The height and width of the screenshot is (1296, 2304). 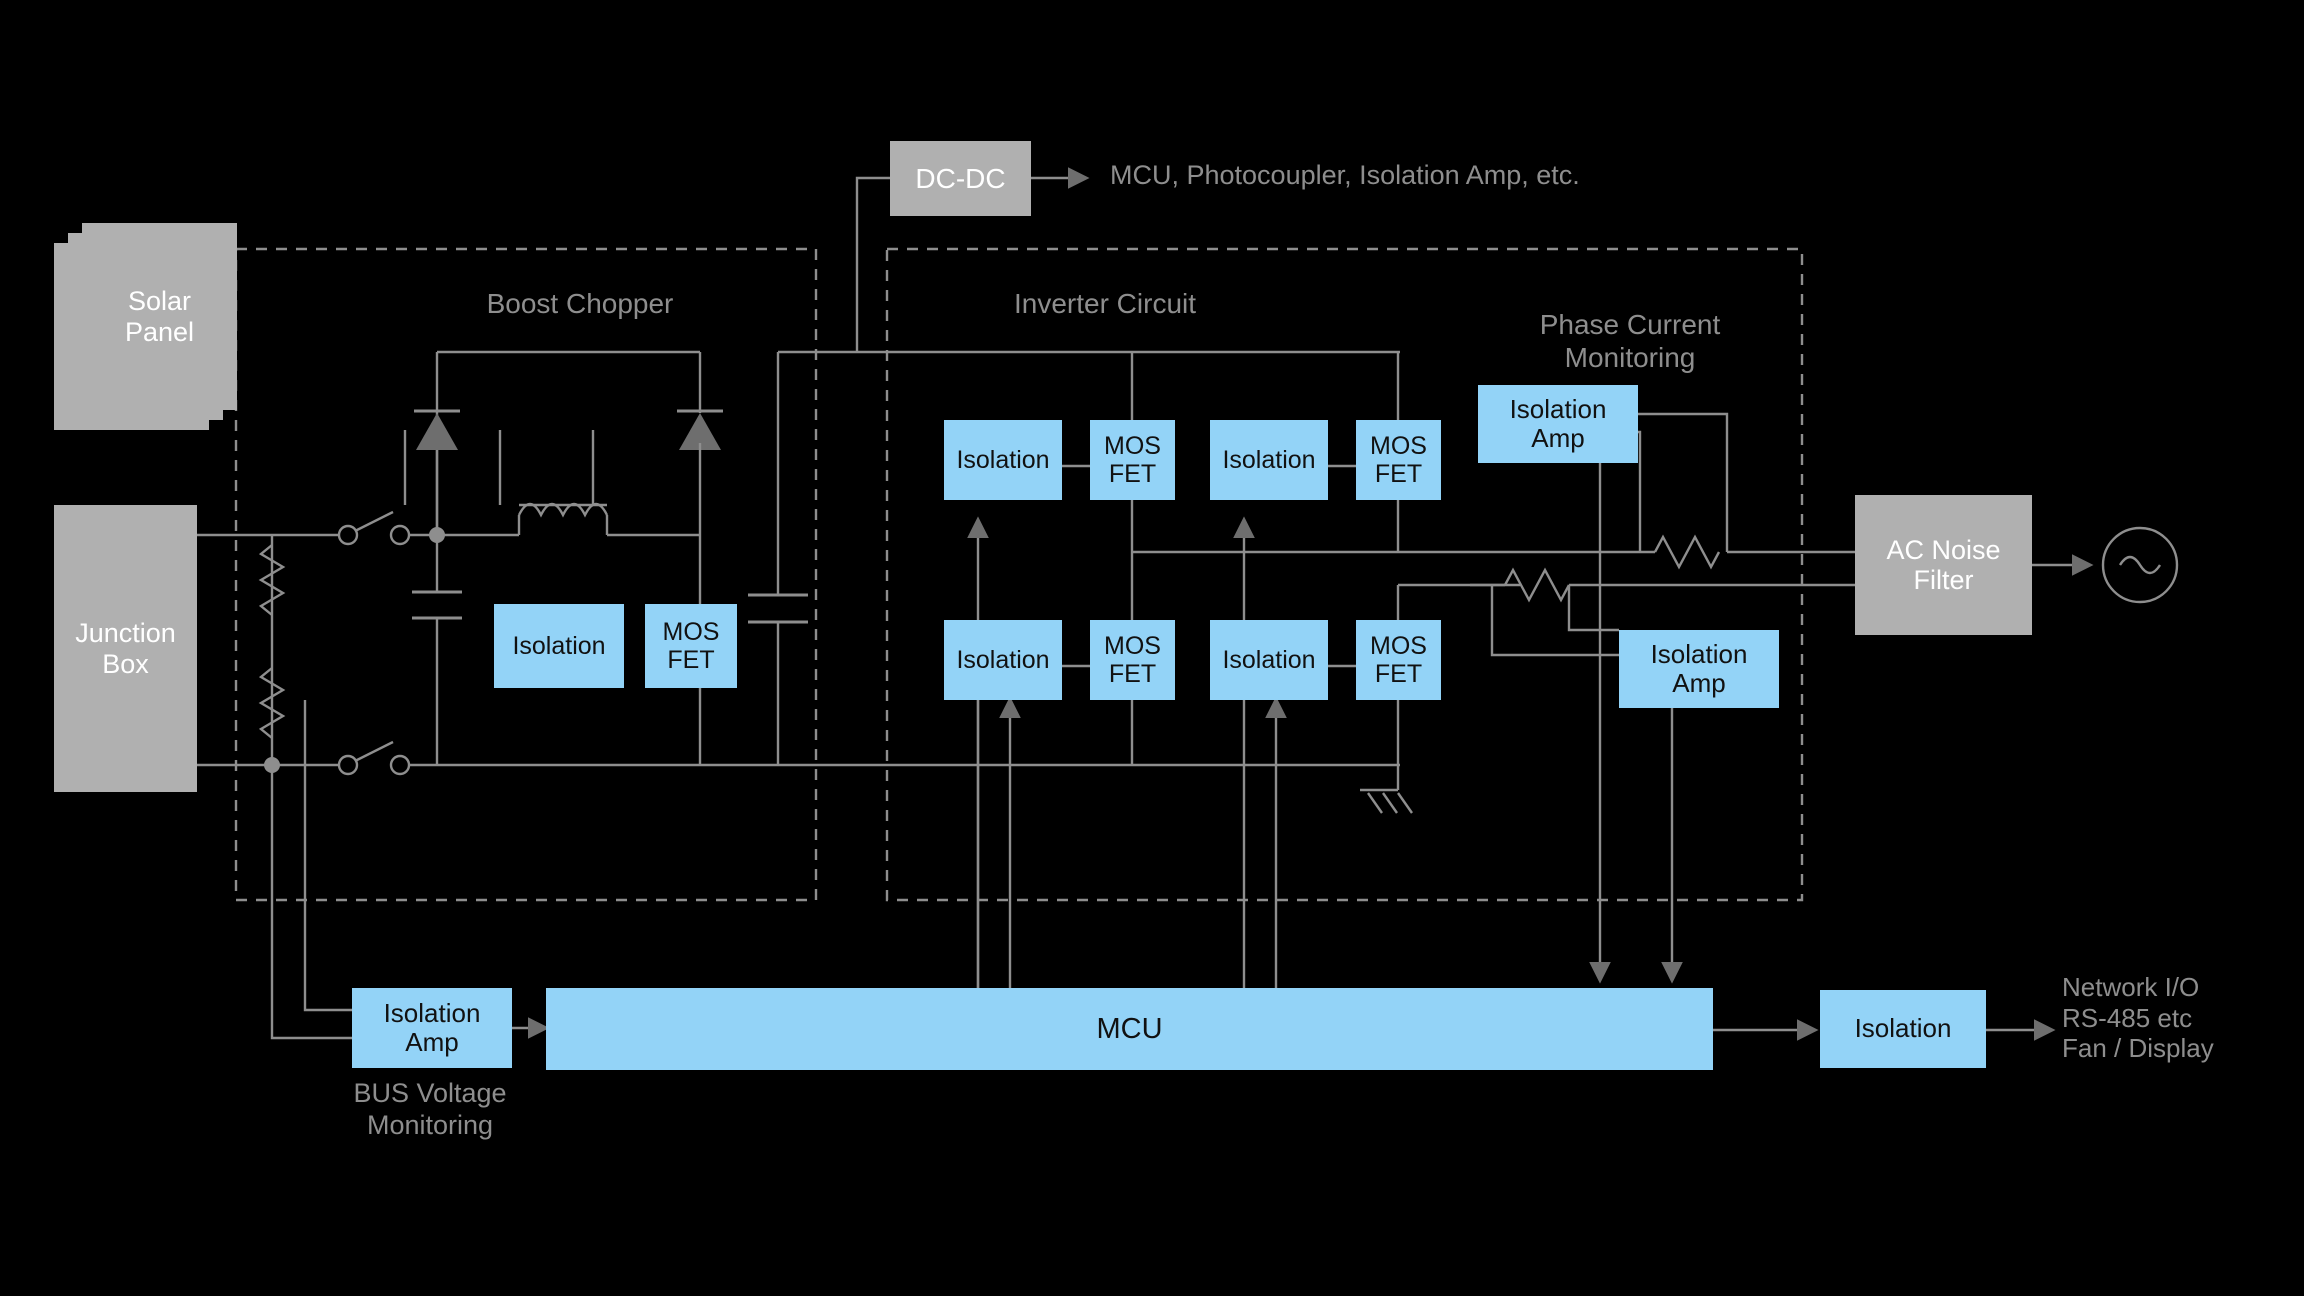 I want to click on inv-leg1l-mos-label: MOS FET, so click(x=1132, y=660).